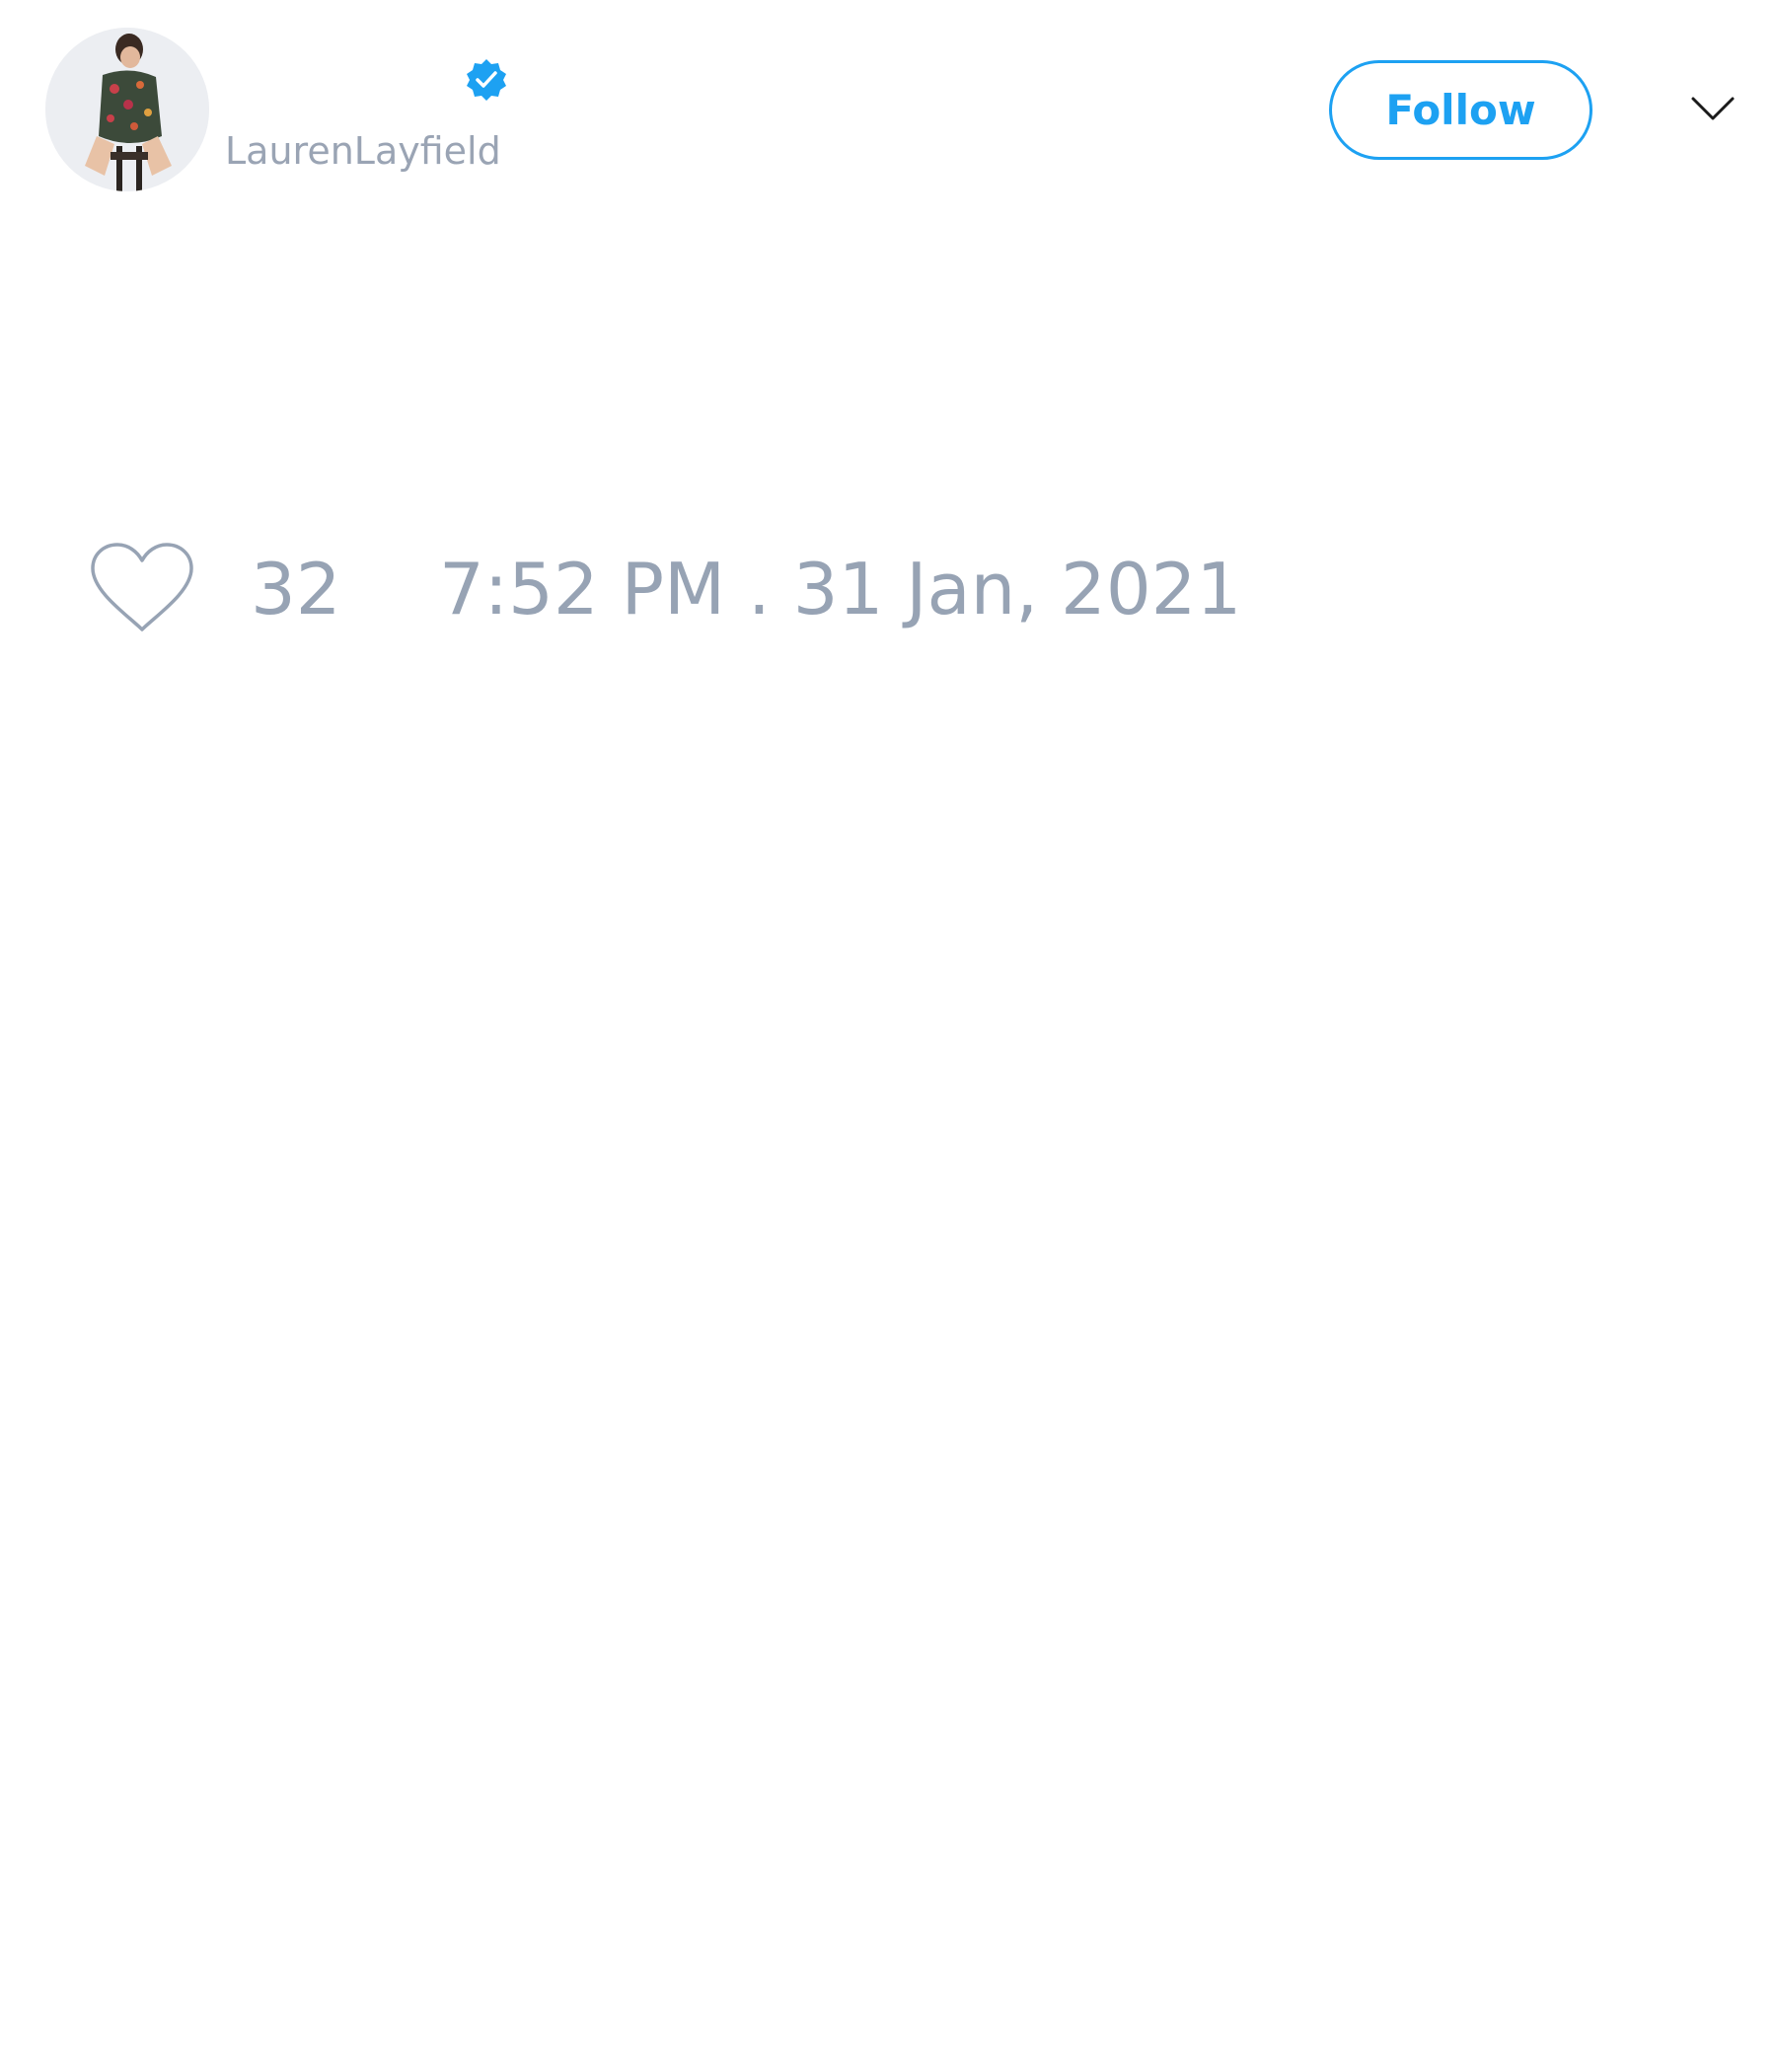 This screenshot has width=1776, height=2072. What do you see at coordinates (1713, 109) in the screenshot?
I see `chevron-down-icon` at bounding box center [1713, 109].